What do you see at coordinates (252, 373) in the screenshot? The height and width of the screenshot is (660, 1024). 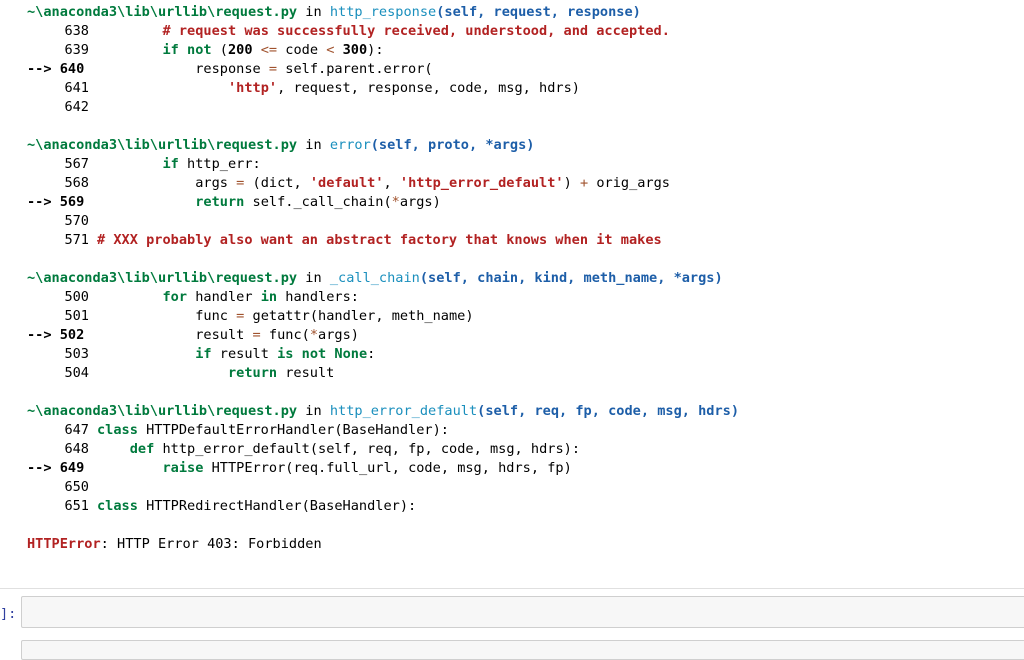 I see `code-keyword: return` at bounding box center [252, 373].